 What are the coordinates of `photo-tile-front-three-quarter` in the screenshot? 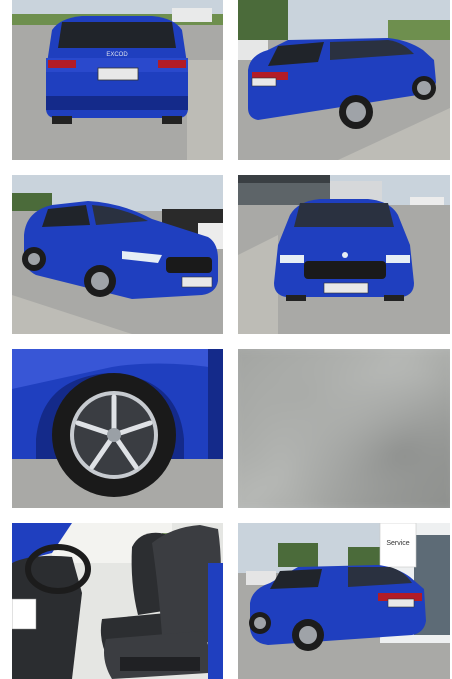 It's located at (117, 254).